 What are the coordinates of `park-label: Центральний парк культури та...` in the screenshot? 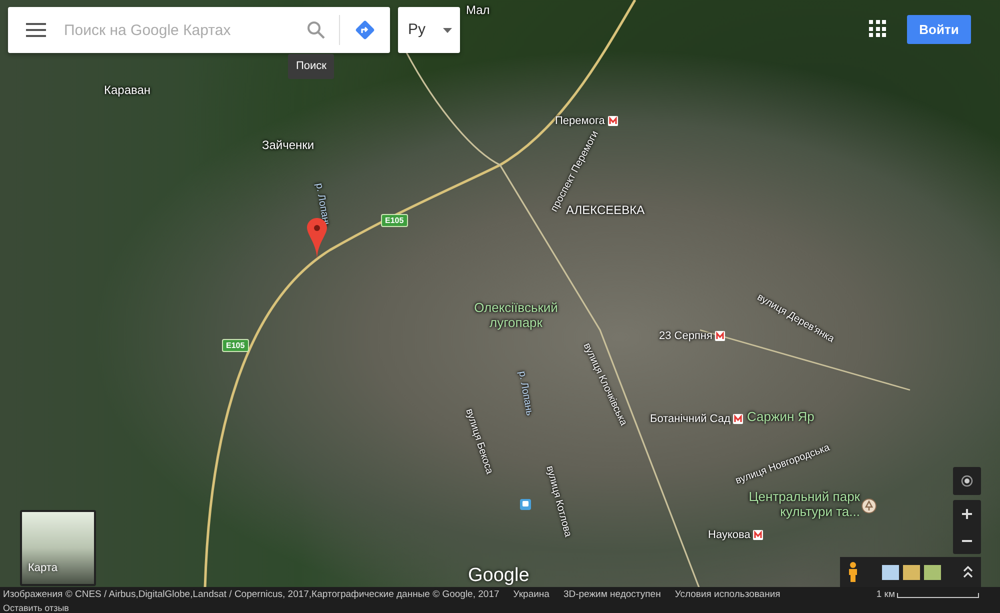 It's located at (804, 504).